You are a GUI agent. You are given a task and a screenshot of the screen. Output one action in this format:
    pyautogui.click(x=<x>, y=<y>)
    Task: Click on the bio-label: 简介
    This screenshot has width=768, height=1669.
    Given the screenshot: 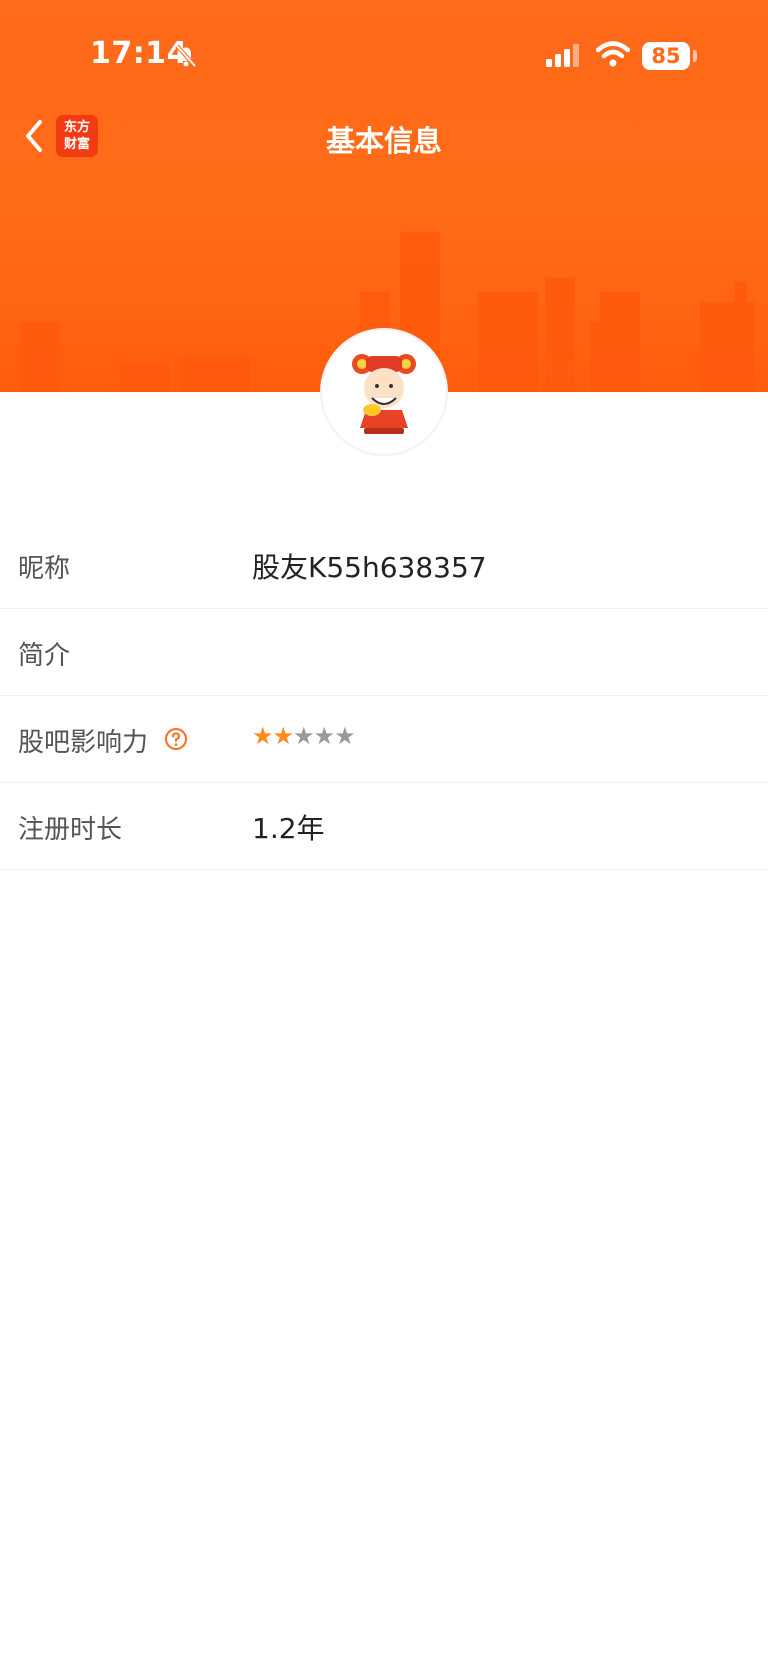 What is the action you would take?
    pyautogui.click(x=44, y=656)
    